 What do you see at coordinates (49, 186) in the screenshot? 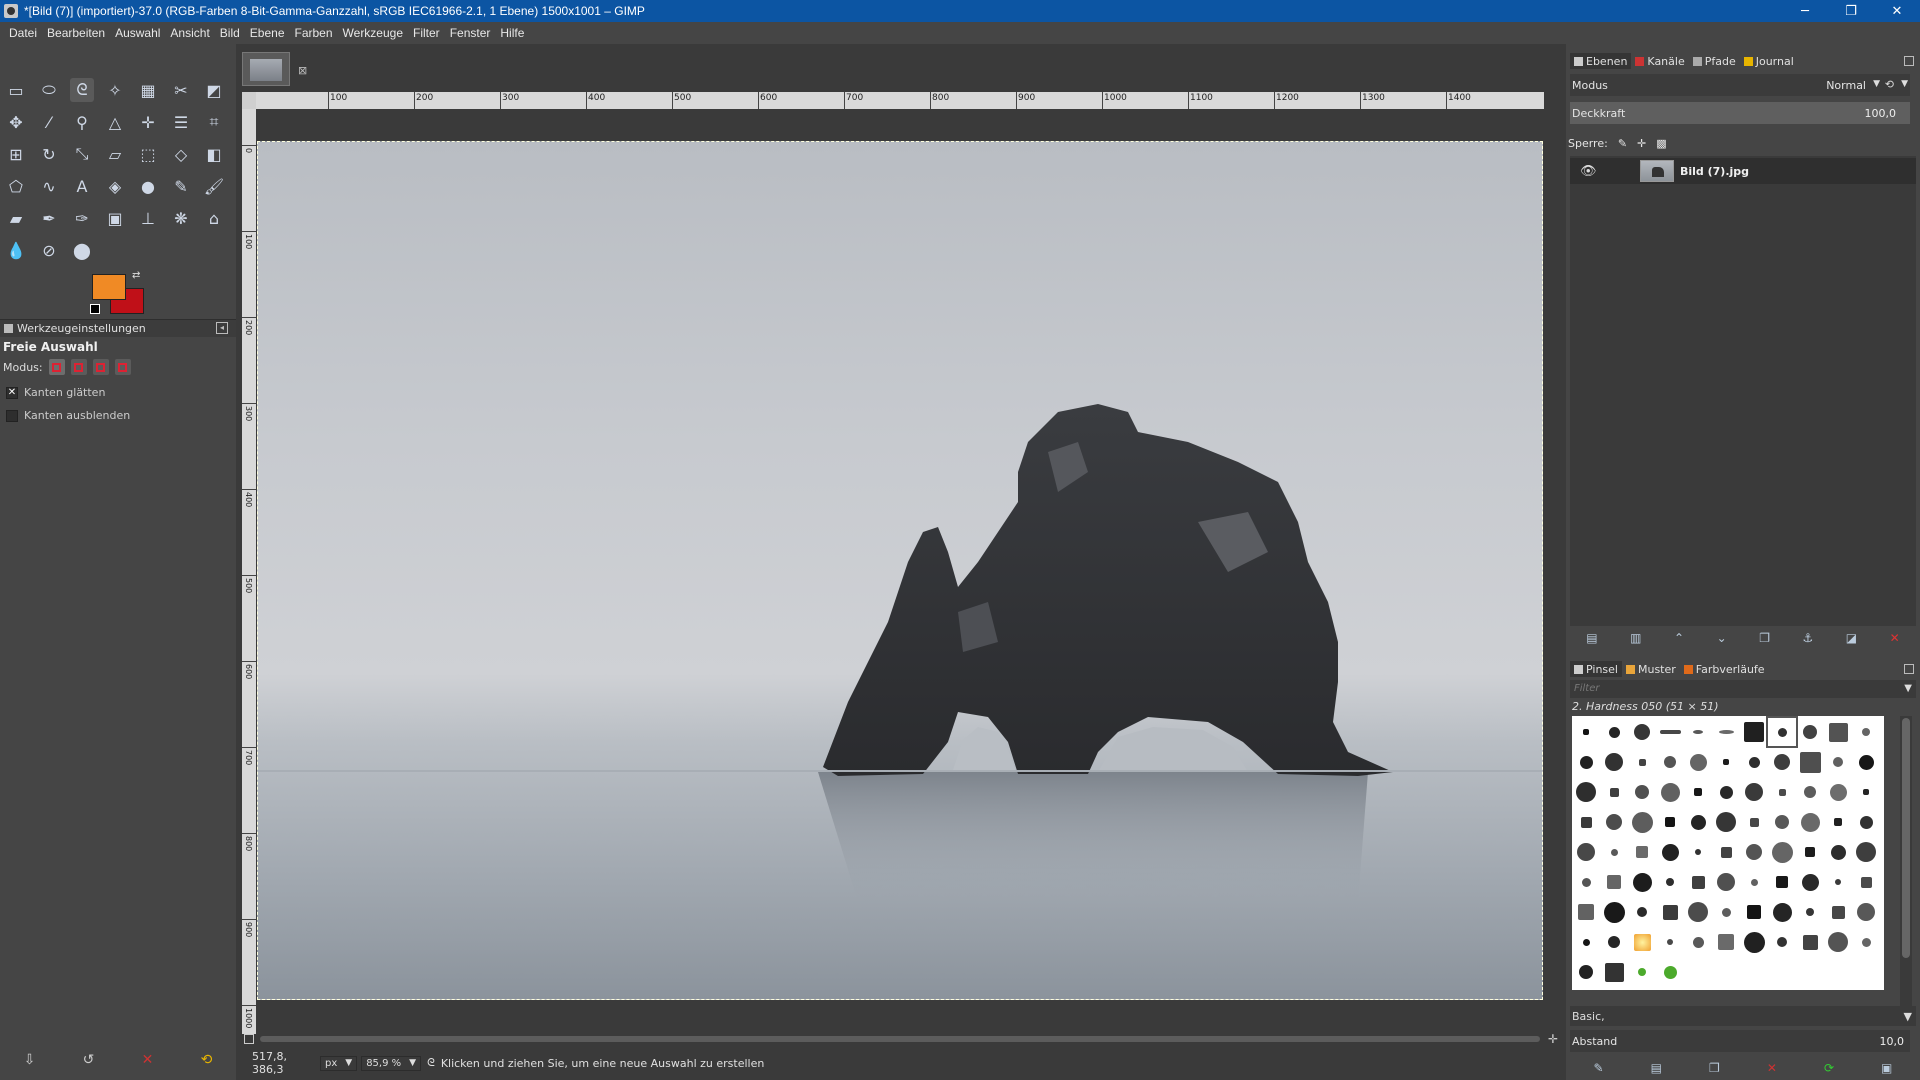
I see `warp-transform-tool-icon: ∿` at bounding box center [49, 186].